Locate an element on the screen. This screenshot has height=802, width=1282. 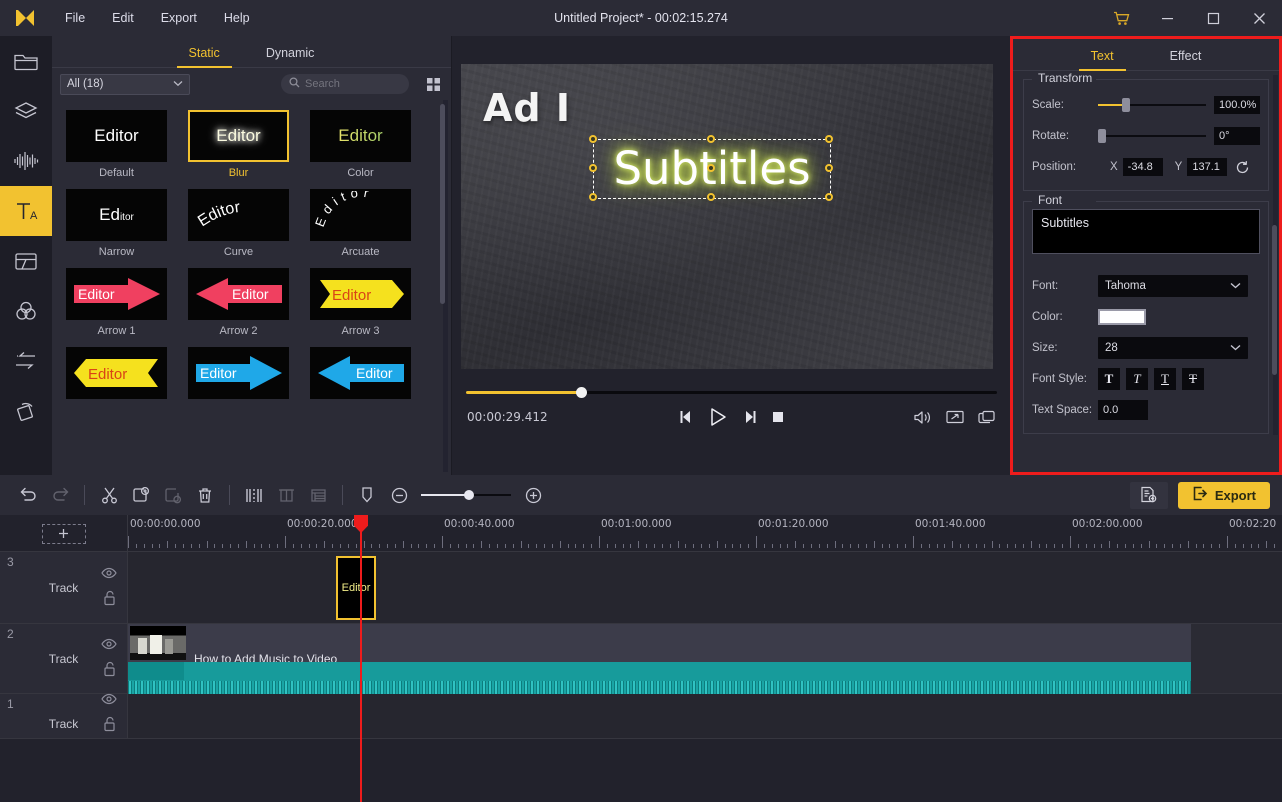
resize-handle-tl is located at coordinates (593, 139).